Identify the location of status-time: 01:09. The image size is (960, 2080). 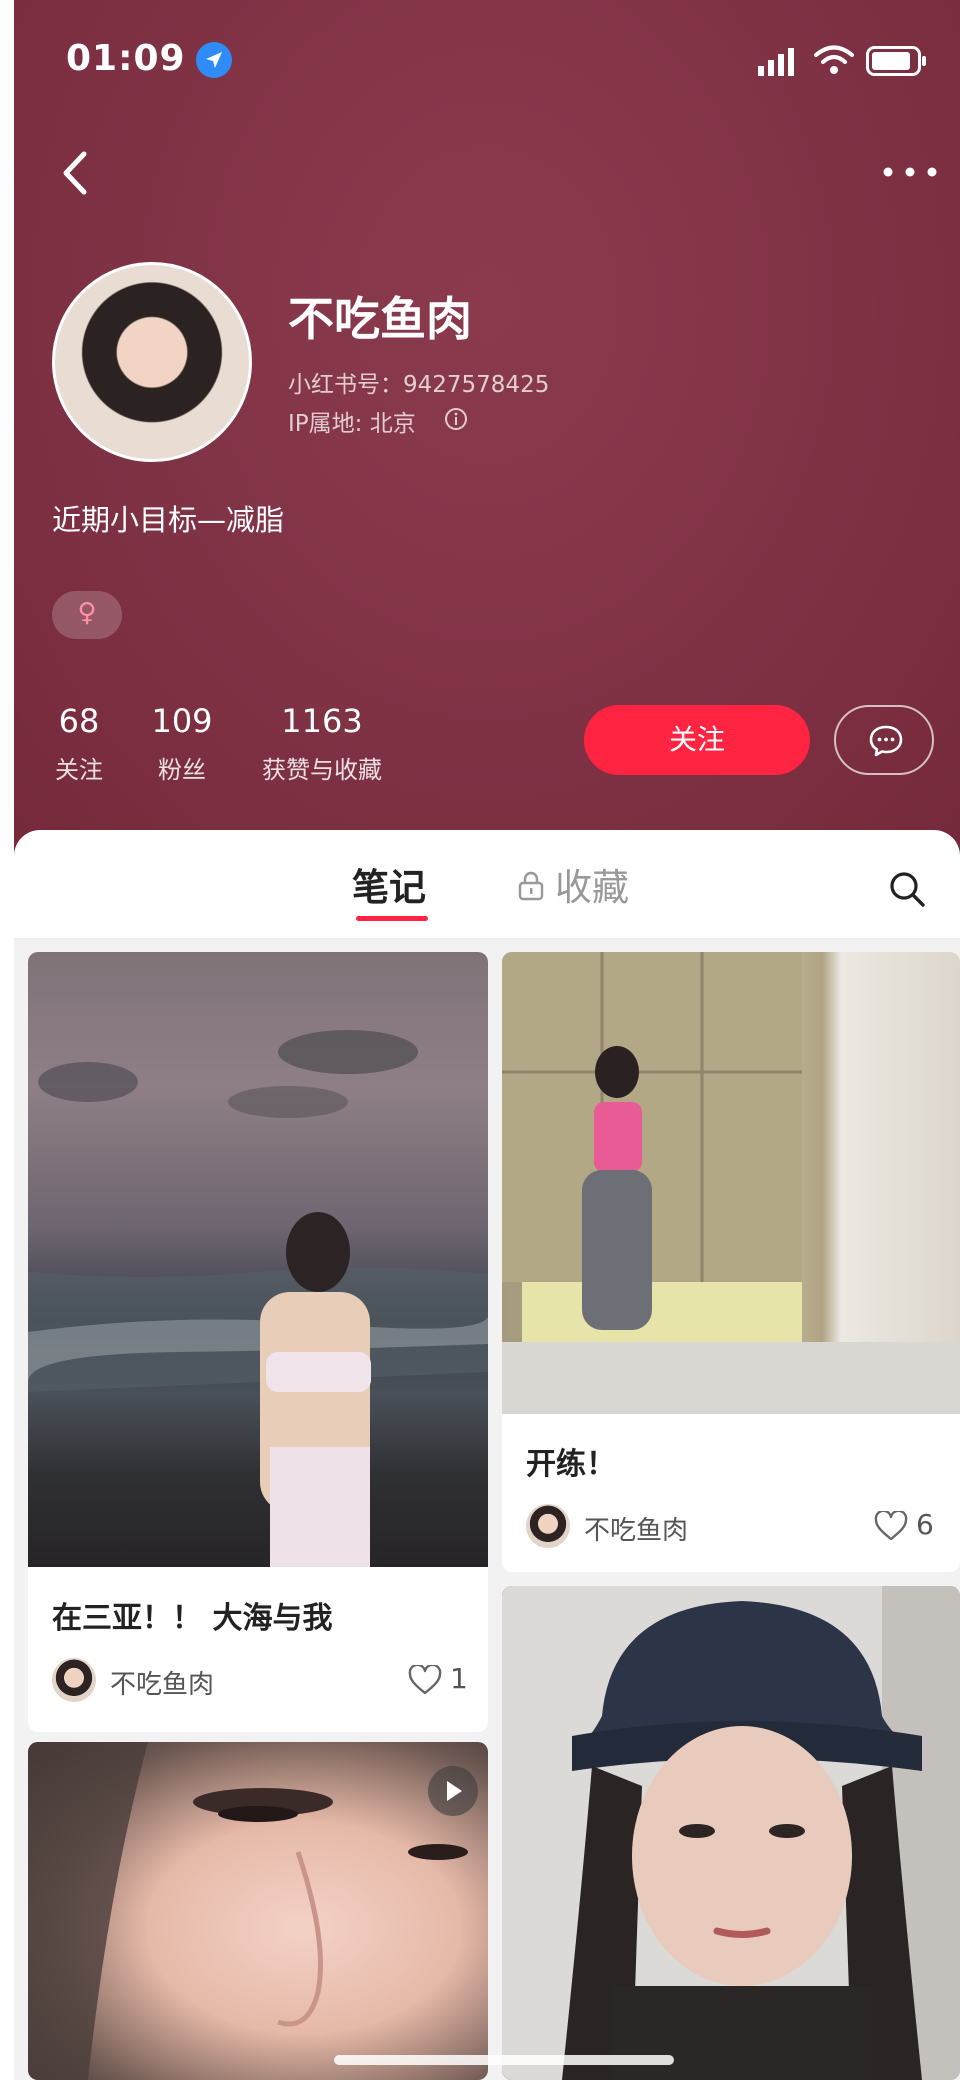
(126, 58).